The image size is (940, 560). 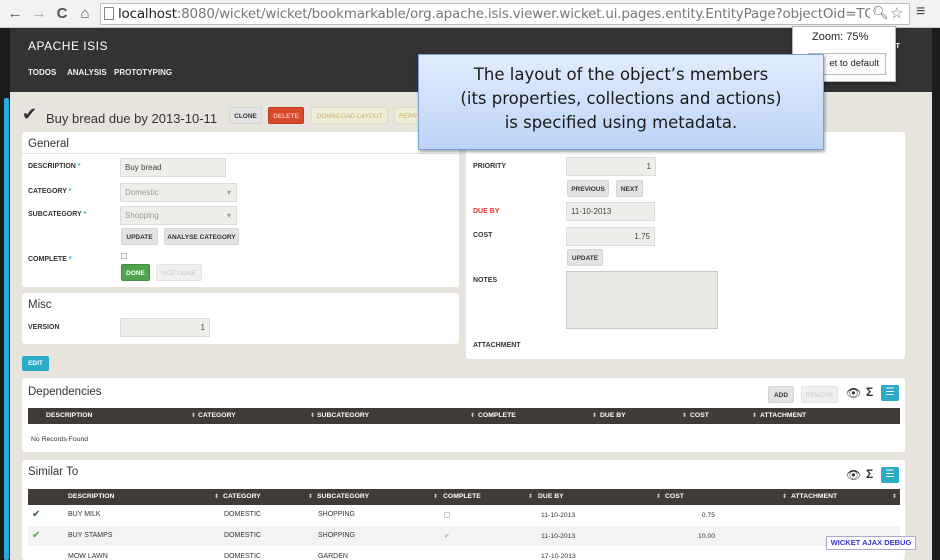 I want to click on row-description: BUY MILK, so click(x=84, y=514).